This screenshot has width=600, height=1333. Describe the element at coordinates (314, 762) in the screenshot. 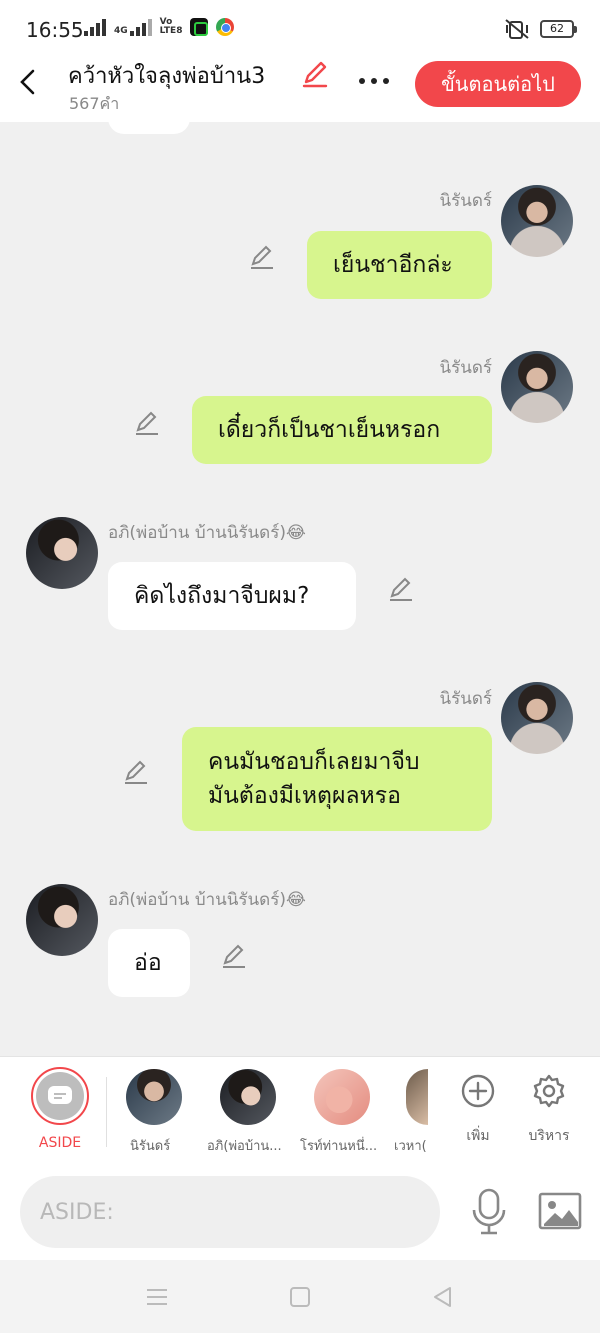

I see `message-line: คนมันชอบก็เลยมาจีบ` at that location.